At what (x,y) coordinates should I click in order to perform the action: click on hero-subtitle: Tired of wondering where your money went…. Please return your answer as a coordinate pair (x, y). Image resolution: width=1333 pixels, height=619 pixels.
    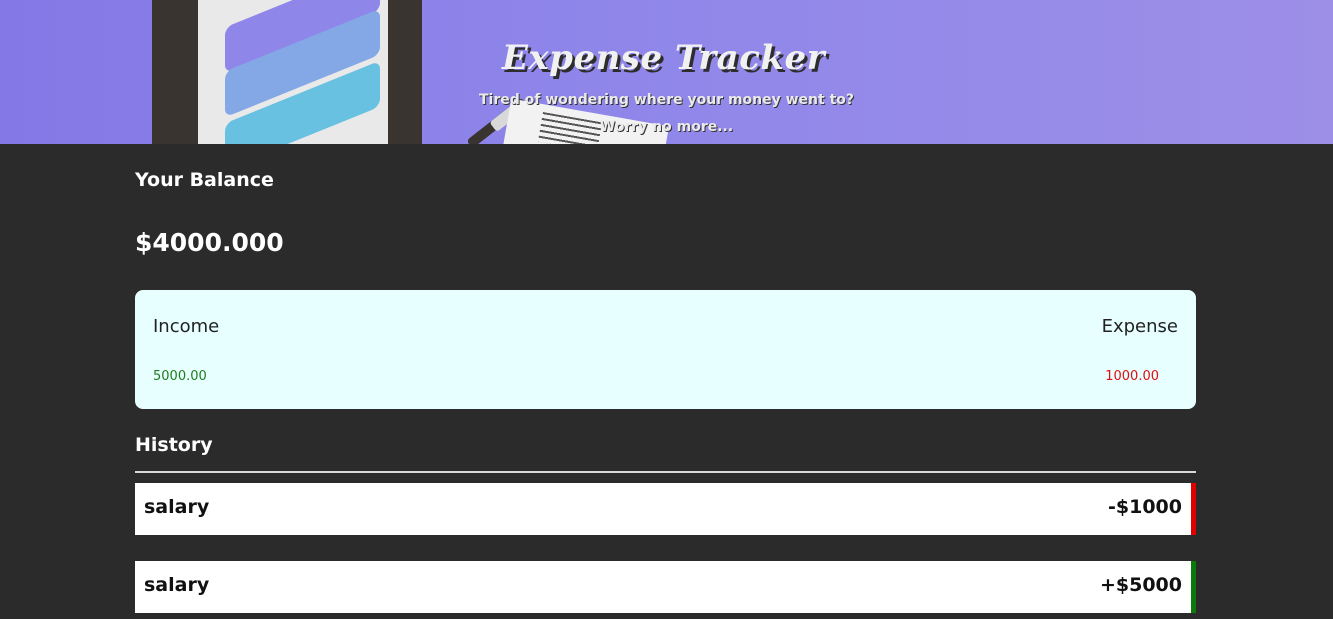
    Looking at the image, I should click on (666, 100).